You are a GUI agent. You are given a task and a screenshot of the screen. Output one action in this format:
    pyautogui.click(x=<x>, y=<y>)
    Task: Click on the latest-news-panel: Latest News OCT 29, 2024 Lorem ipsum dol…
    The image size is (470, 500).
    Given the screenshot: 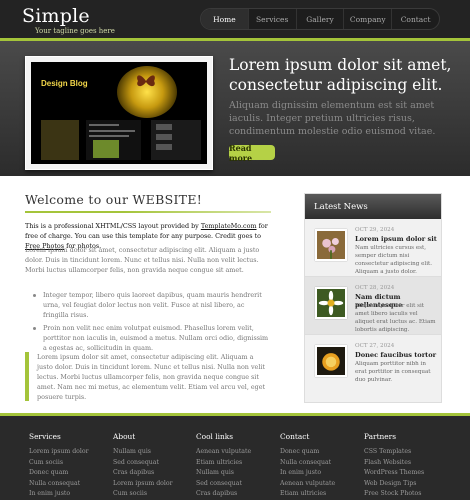 What is the action you would take?
    pyautogui.click(x=373, y=298)
    